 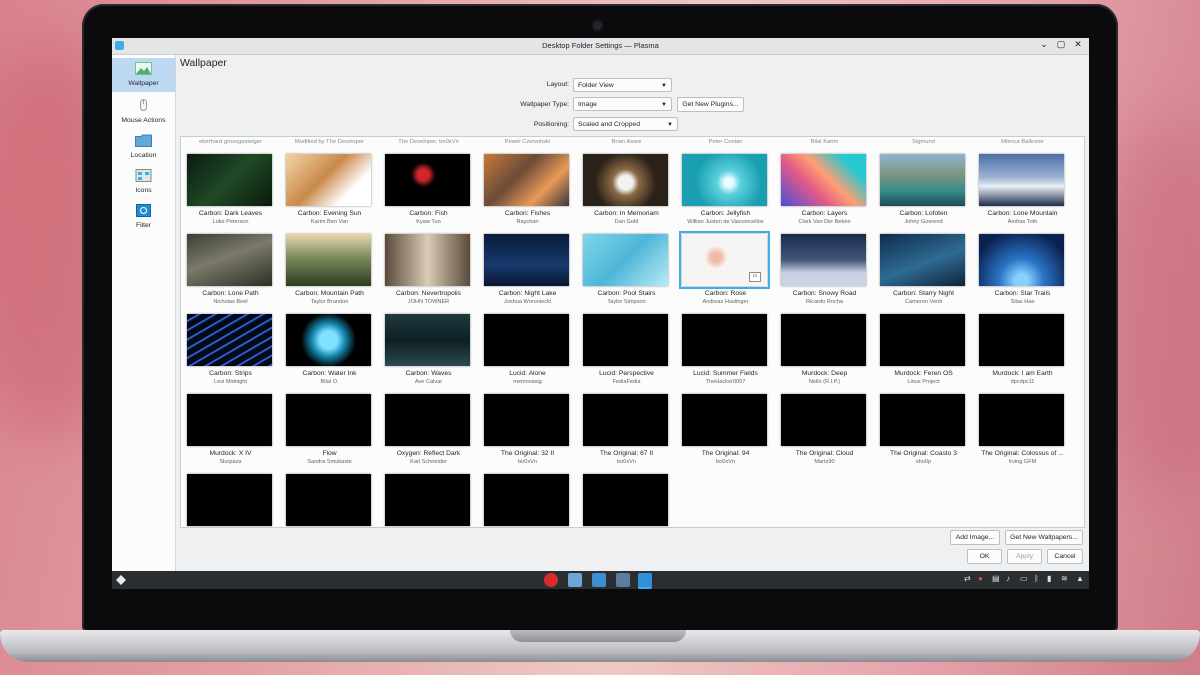 What do you see at coordinates (755, 277) in the screenshot?
I see `open-folder-icon: ▭` at bounding box center [755, 277].